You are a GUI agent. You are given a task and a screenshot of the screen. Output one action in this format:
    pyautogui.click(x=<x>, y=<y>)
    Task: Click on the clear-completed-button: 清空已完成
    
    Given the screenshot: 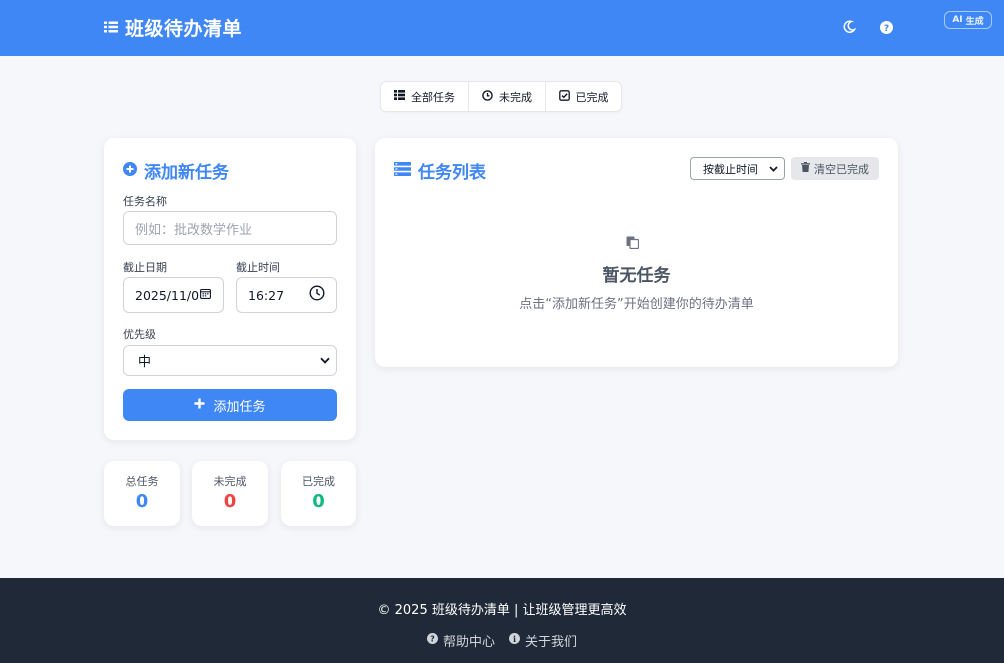 What is the action you would take?
    pyautogui.click(x=835, y=168)
    